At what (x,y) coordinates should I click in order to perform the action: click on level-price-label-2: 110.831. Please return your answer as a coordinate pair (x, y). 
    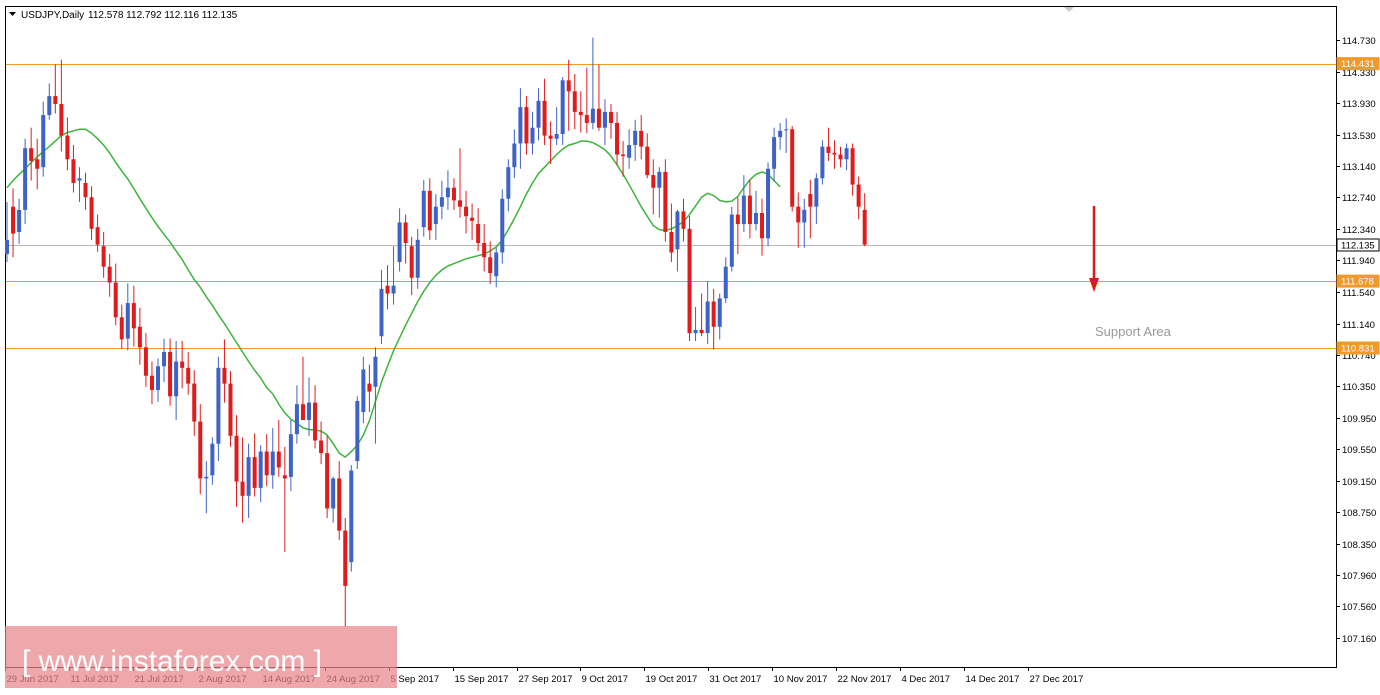
    Looking at the image, I should click on (1358, 349).